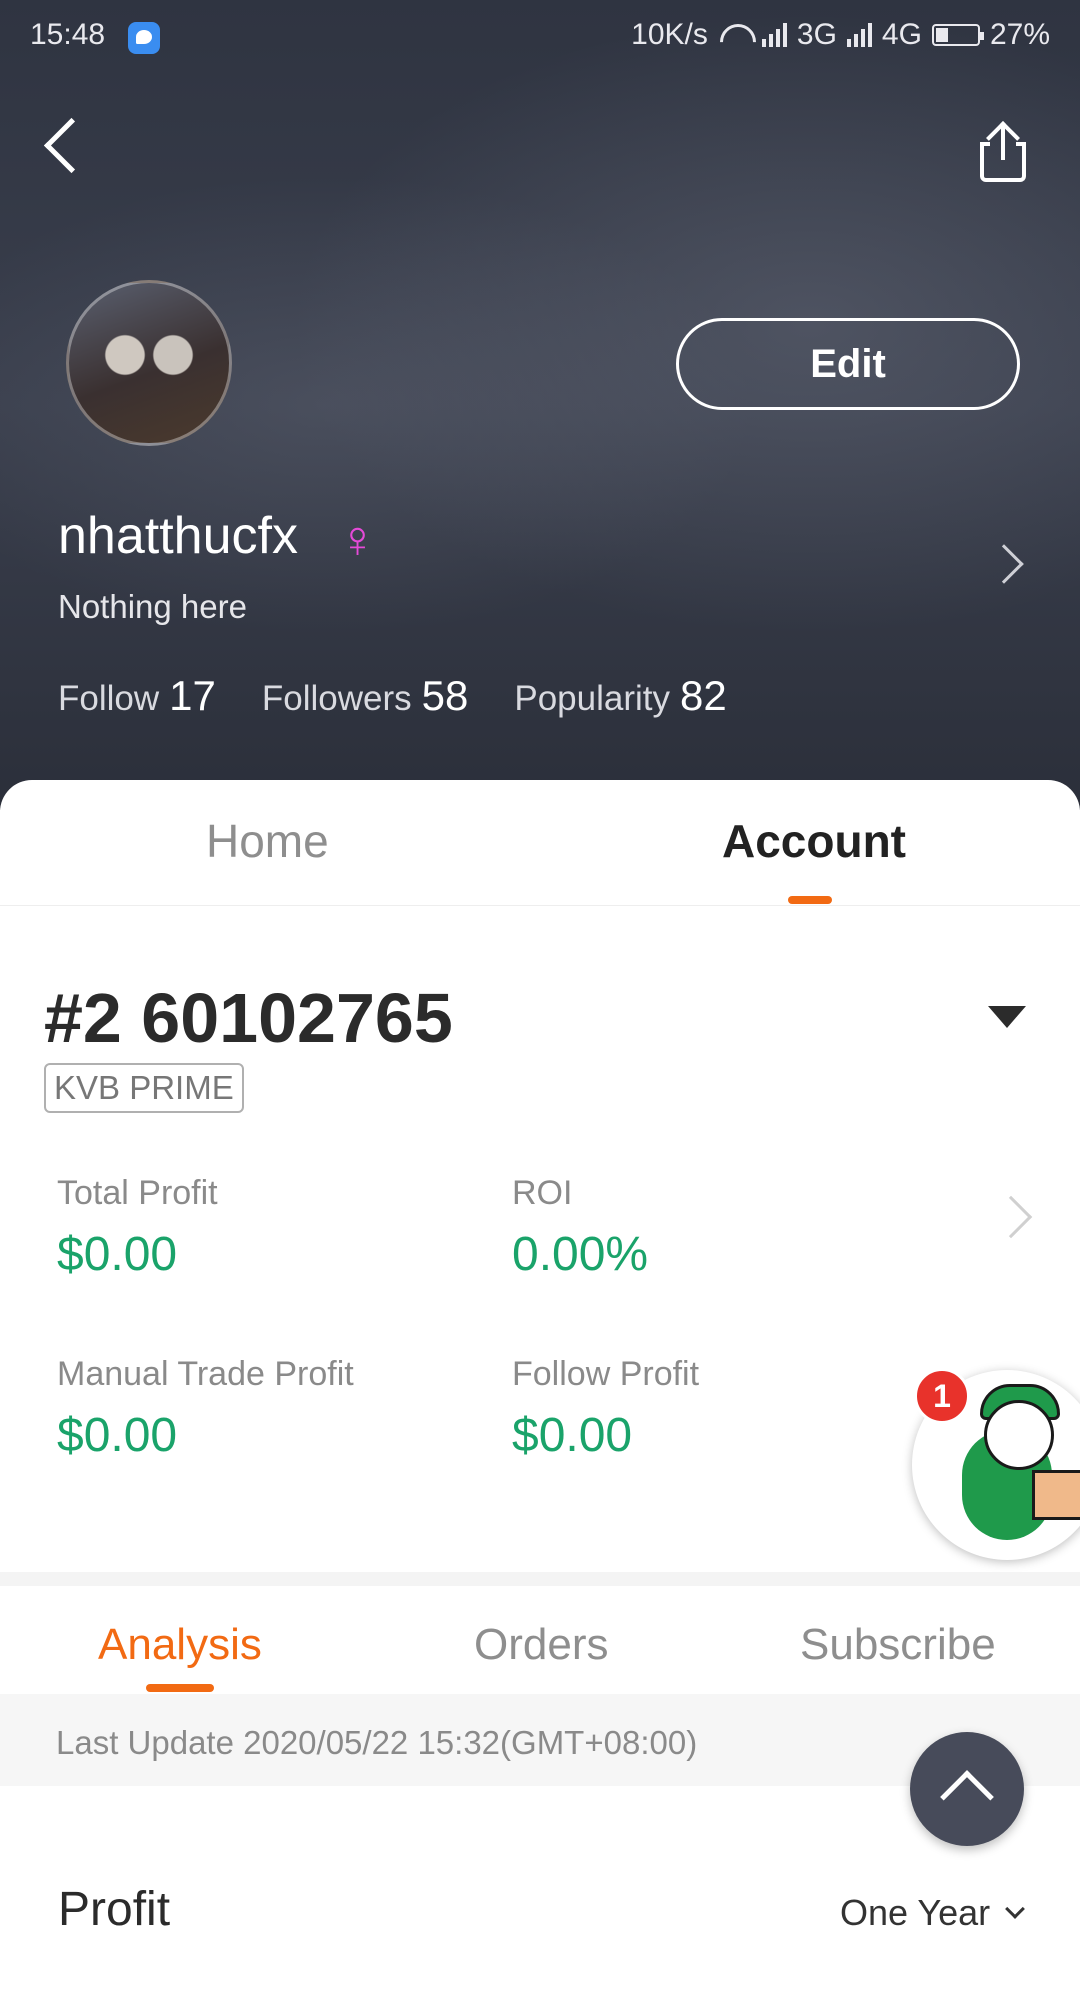  What do you see at coordinates (840, 35) in the screenshot?
I see `status-indicators: 10K/s 3G 4G 27%` at bounding box center [840, 35].